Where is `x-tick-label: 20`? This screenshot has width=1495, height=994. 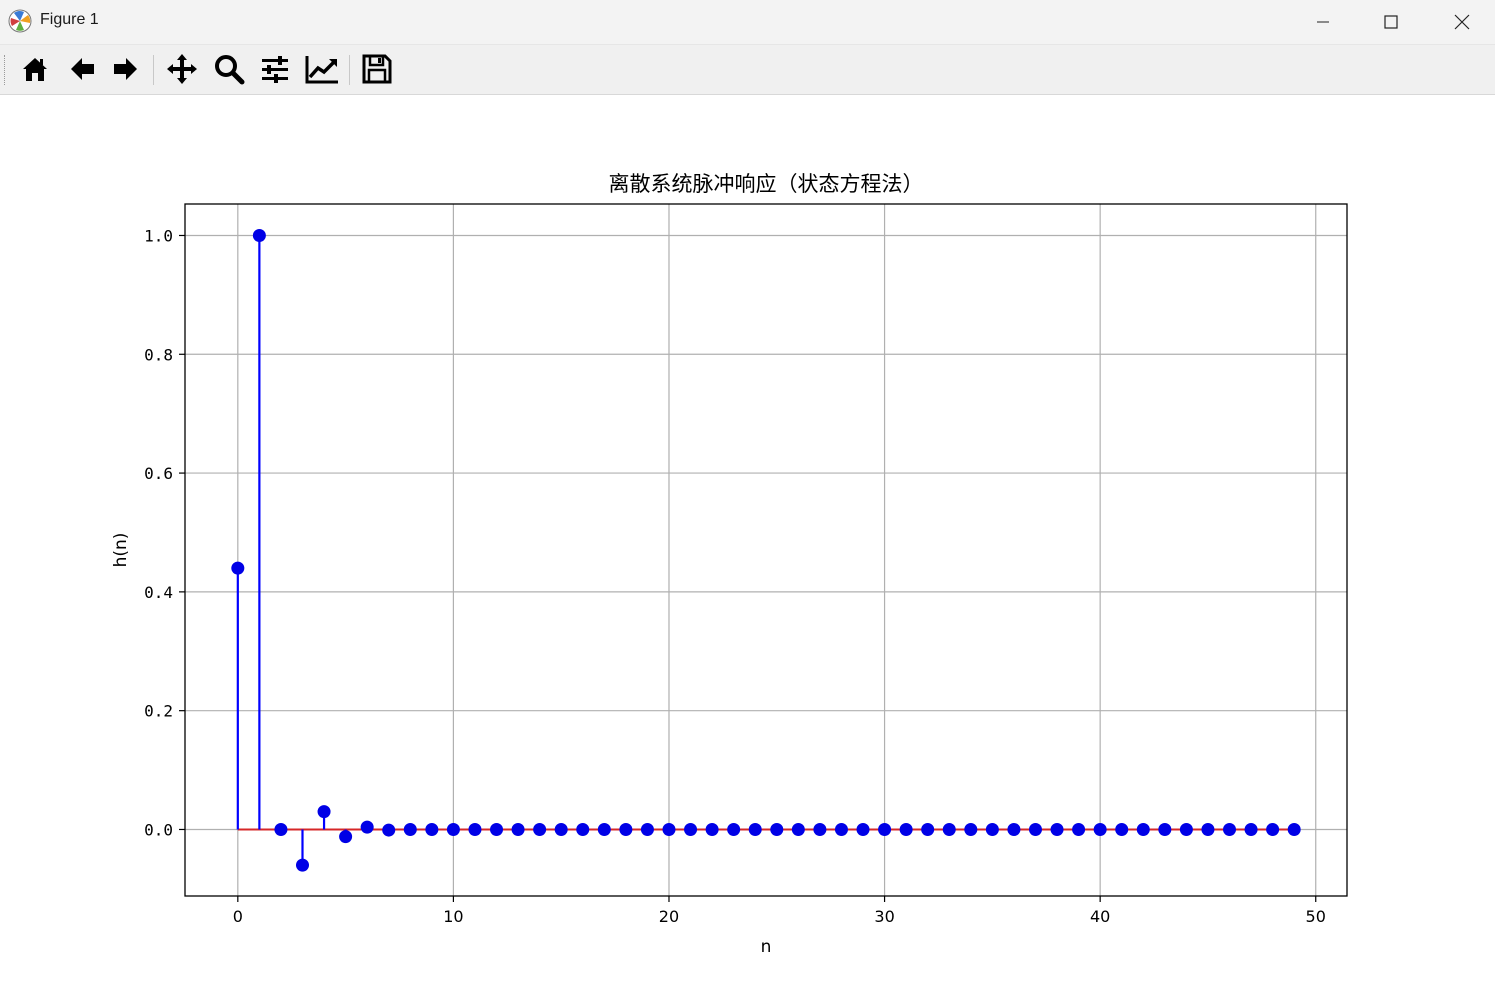
x-tick-label: 20 is located at coordinates (669, 916).